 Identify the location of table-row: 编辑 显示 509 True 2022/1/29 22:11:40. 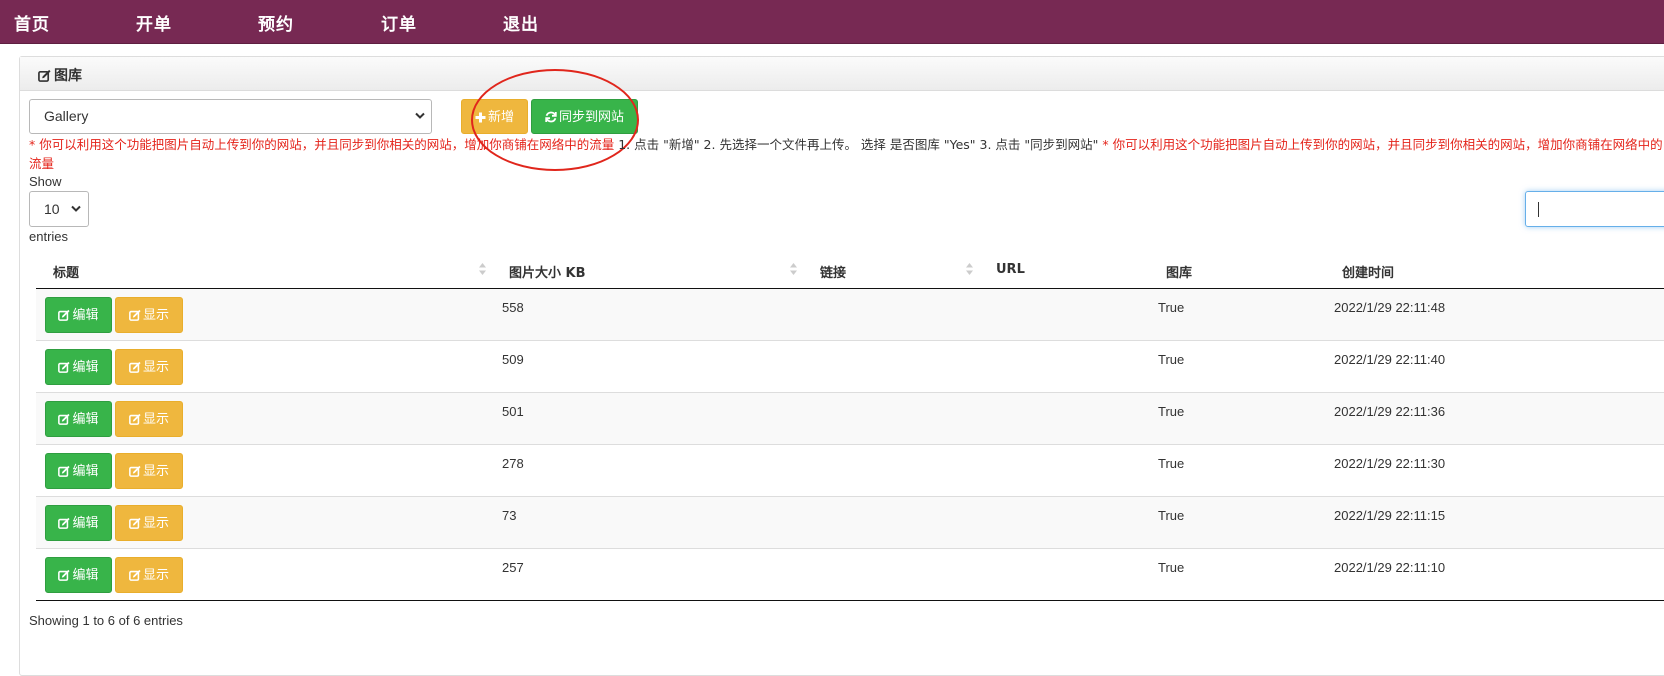
(850, 367).